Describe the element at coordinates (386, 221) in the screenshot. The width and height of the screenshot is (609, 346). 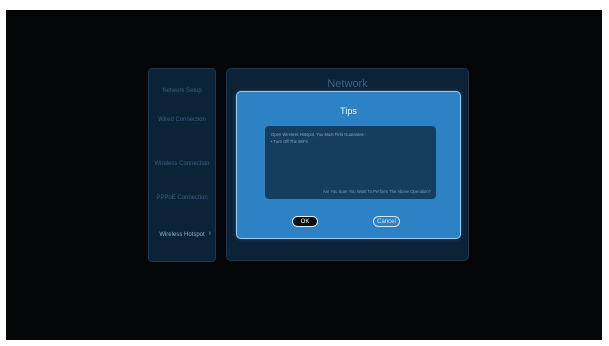
I see `cancel-button: Cancel` at that location.